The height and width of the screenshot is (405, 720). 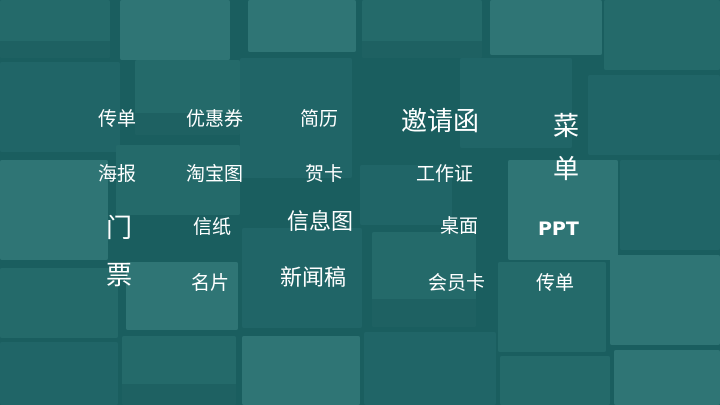 I want to click on category-work-badge: 工作证, so click(x=444, y=174).